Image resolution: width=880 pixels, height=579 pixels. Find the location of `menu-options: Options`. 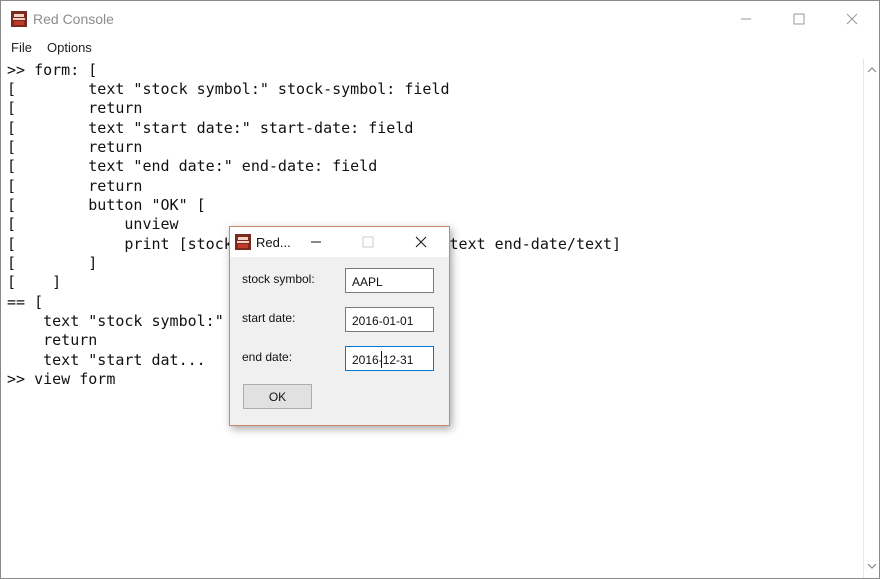

menu-options: Options is located at coordinates (69, 47).